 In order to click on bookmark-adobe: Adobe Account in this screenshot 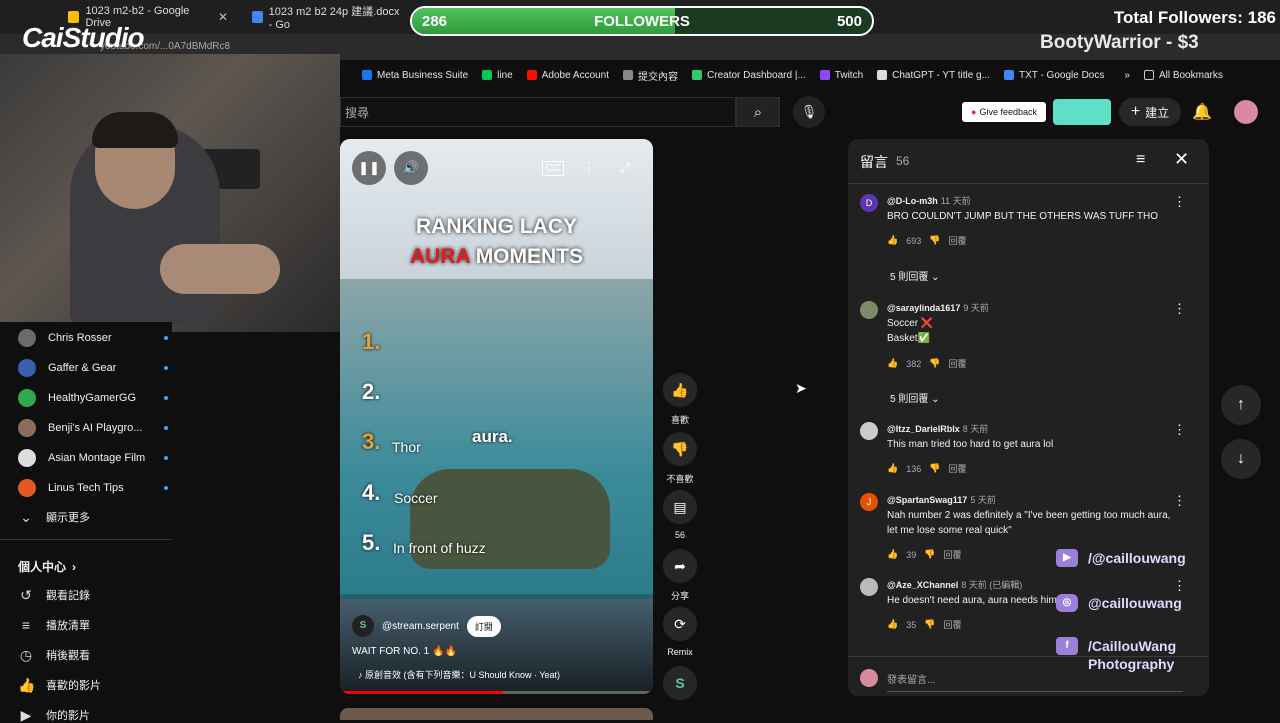, I will do `click(567, 75)`.